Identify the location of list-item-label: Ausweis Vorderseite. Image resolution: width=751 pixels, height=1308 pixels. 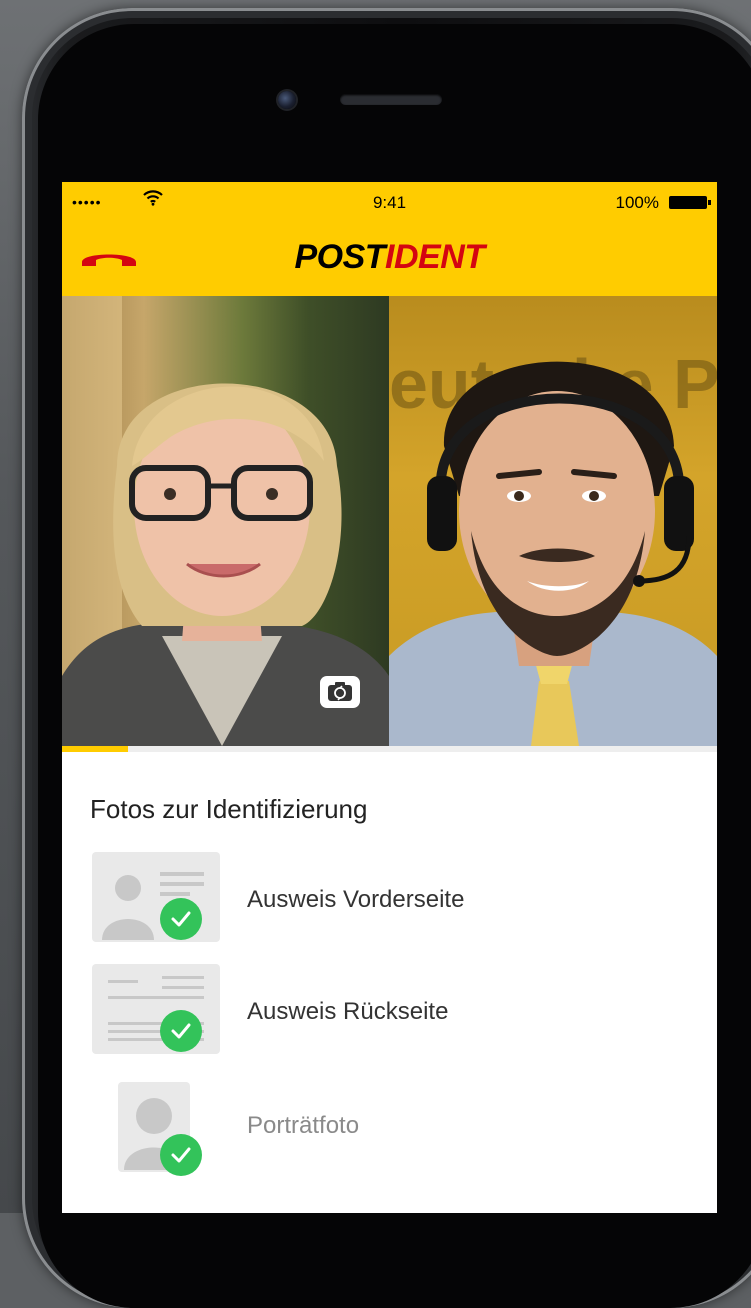
(356, 899).